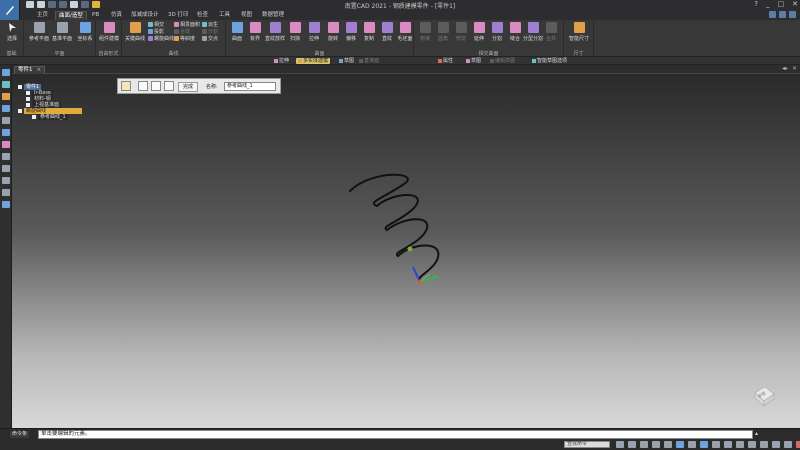  I want to click on tab-tools: 工具, so click(224, 15).